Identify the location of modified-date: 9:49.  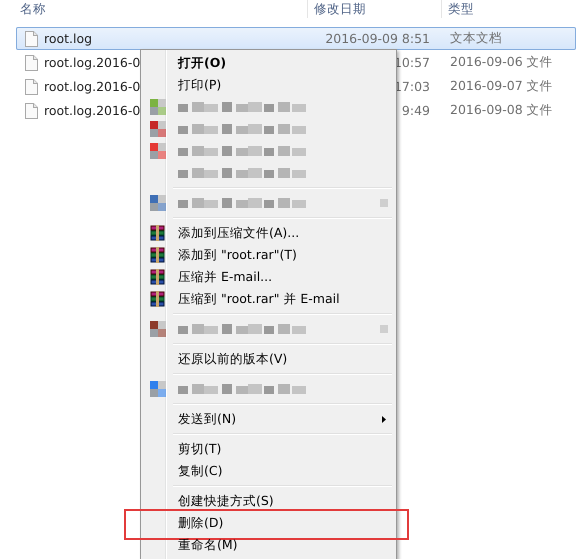
(416, 110).